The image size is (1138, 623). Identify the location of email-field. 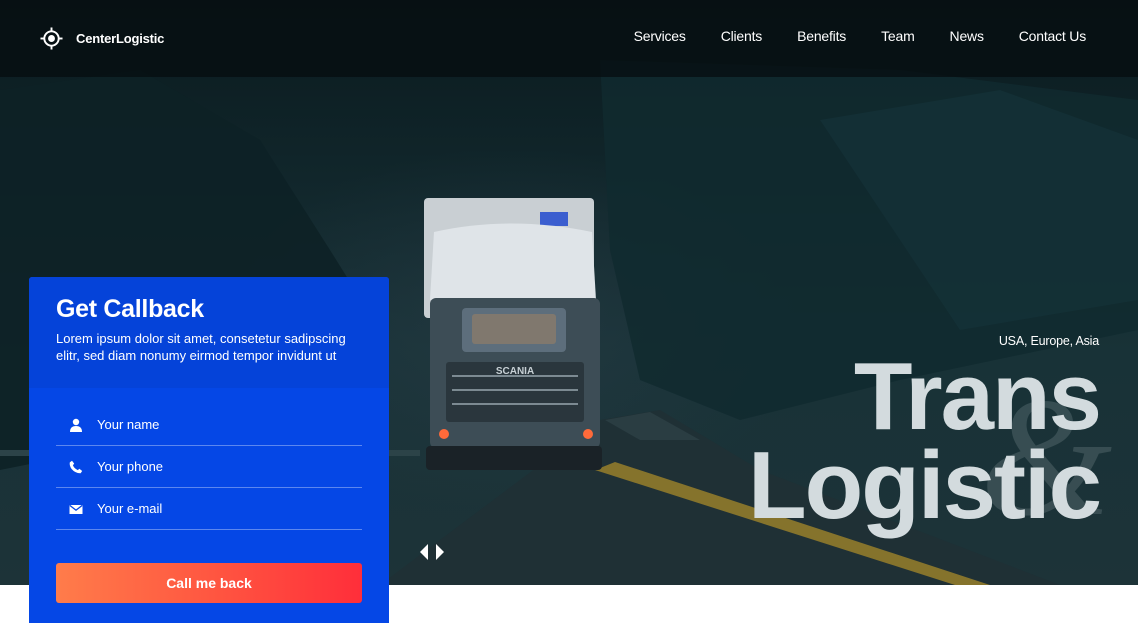
(209, 509).